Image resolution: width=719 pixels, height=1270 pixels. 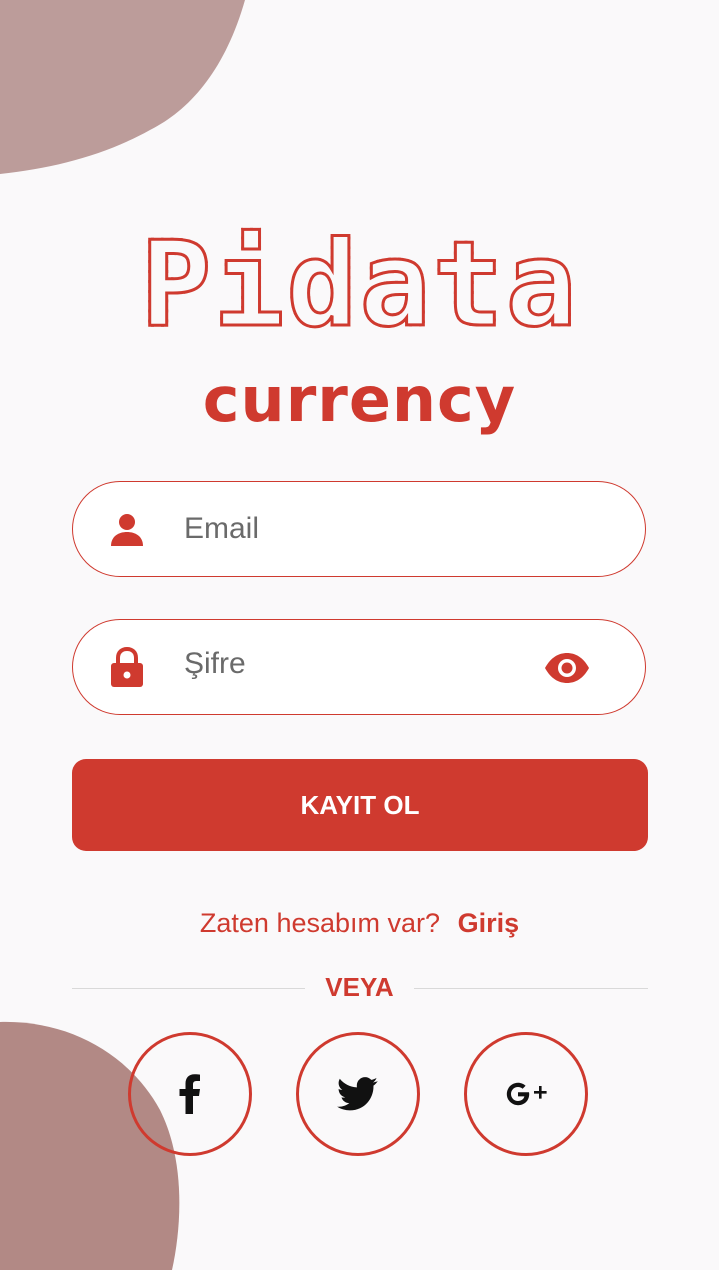 I want to click on password-input: Şifre, so click(x=215, y=667).